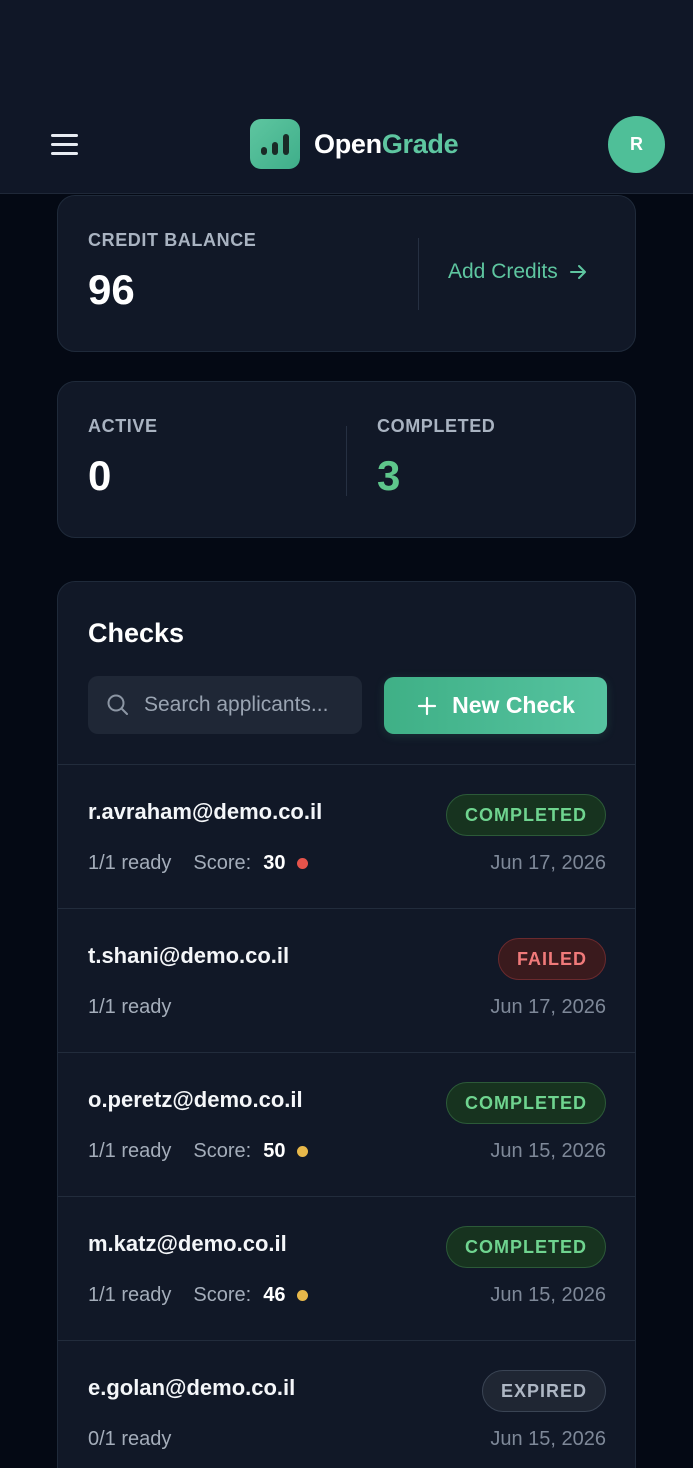 The height and width of the screenshot is (1468, 693). I want to click on credit-balance-value: 96, so click(111, 289).